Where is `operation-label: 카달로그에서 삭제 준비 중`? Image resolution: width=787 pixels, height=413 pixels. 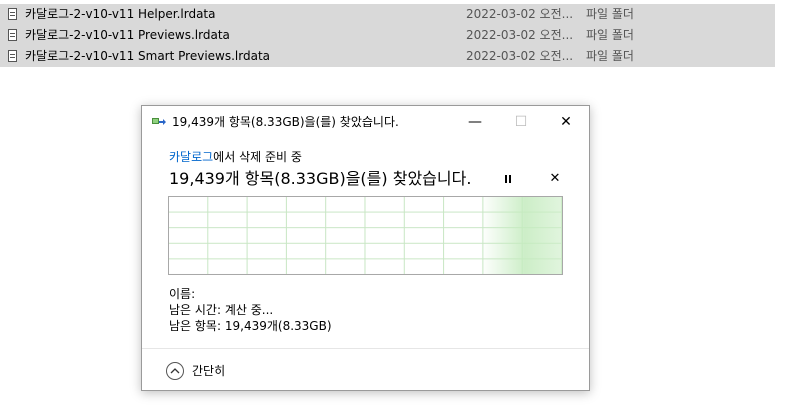 operation-label: 카달로그에서 삭제 준비 중 is located at coordinates (235, 157).